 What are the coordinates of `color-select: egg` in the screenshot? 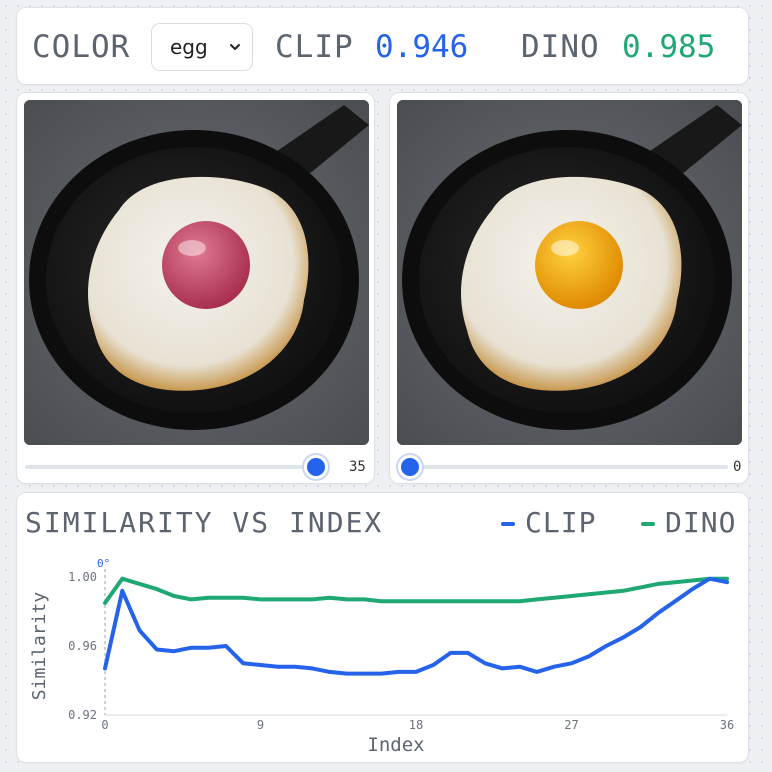 It's located at (202, 47).